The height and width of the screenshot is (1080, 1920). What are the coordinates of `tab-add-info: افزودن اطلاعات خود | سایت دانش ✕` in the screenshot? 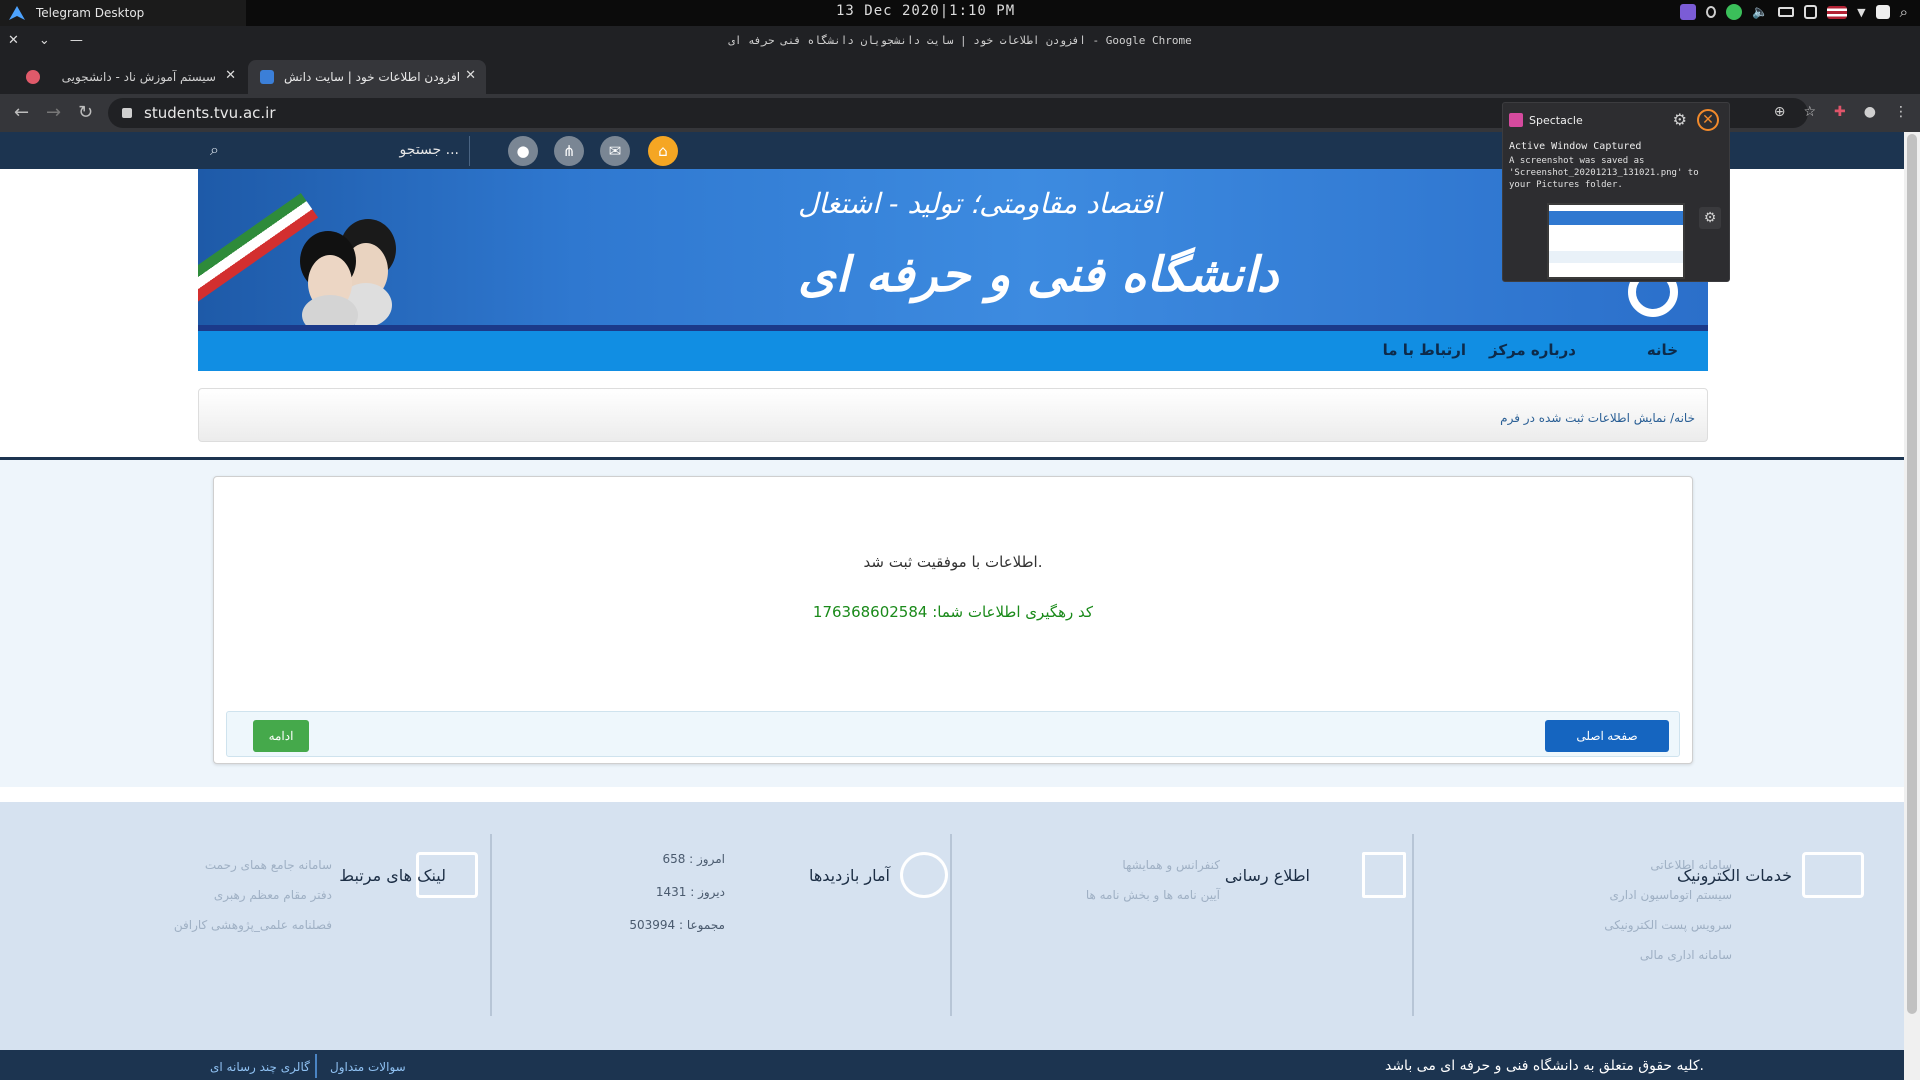 It's located at (367, 77).